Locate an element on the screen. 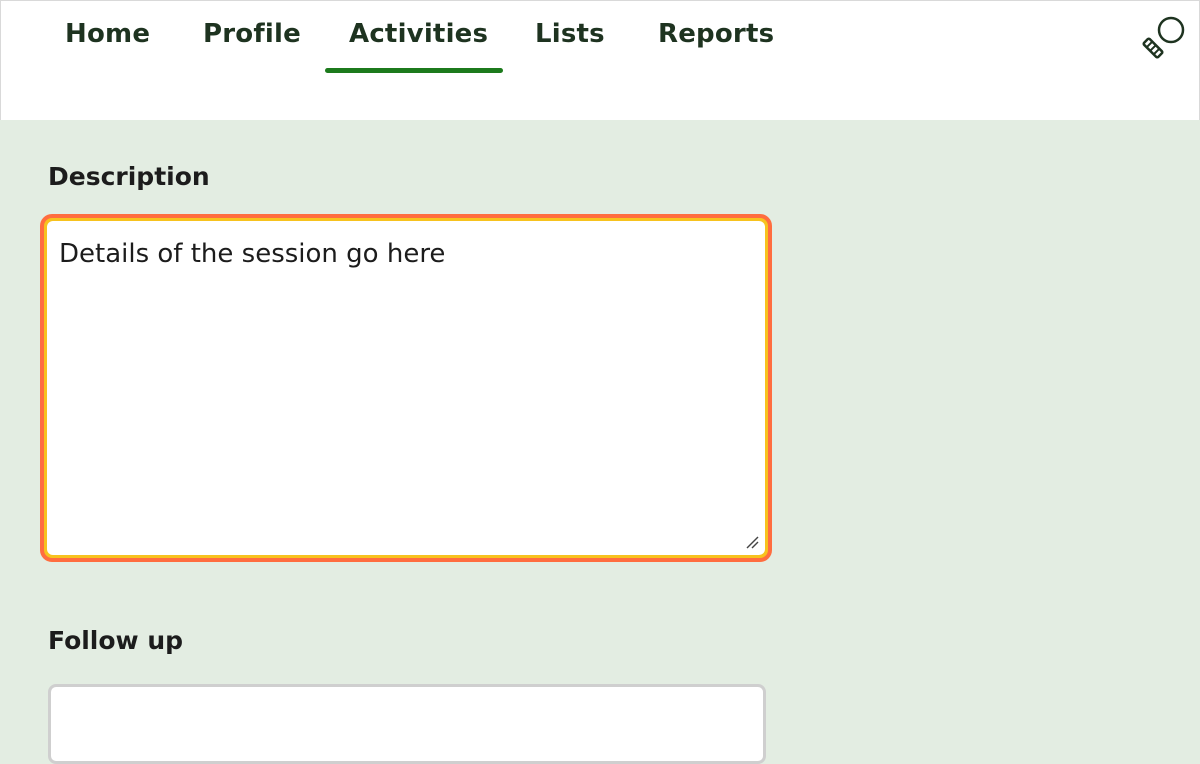 The width and height of the screenshot is (1200, 764). follow-up-input is located at coordinates (407, 724).